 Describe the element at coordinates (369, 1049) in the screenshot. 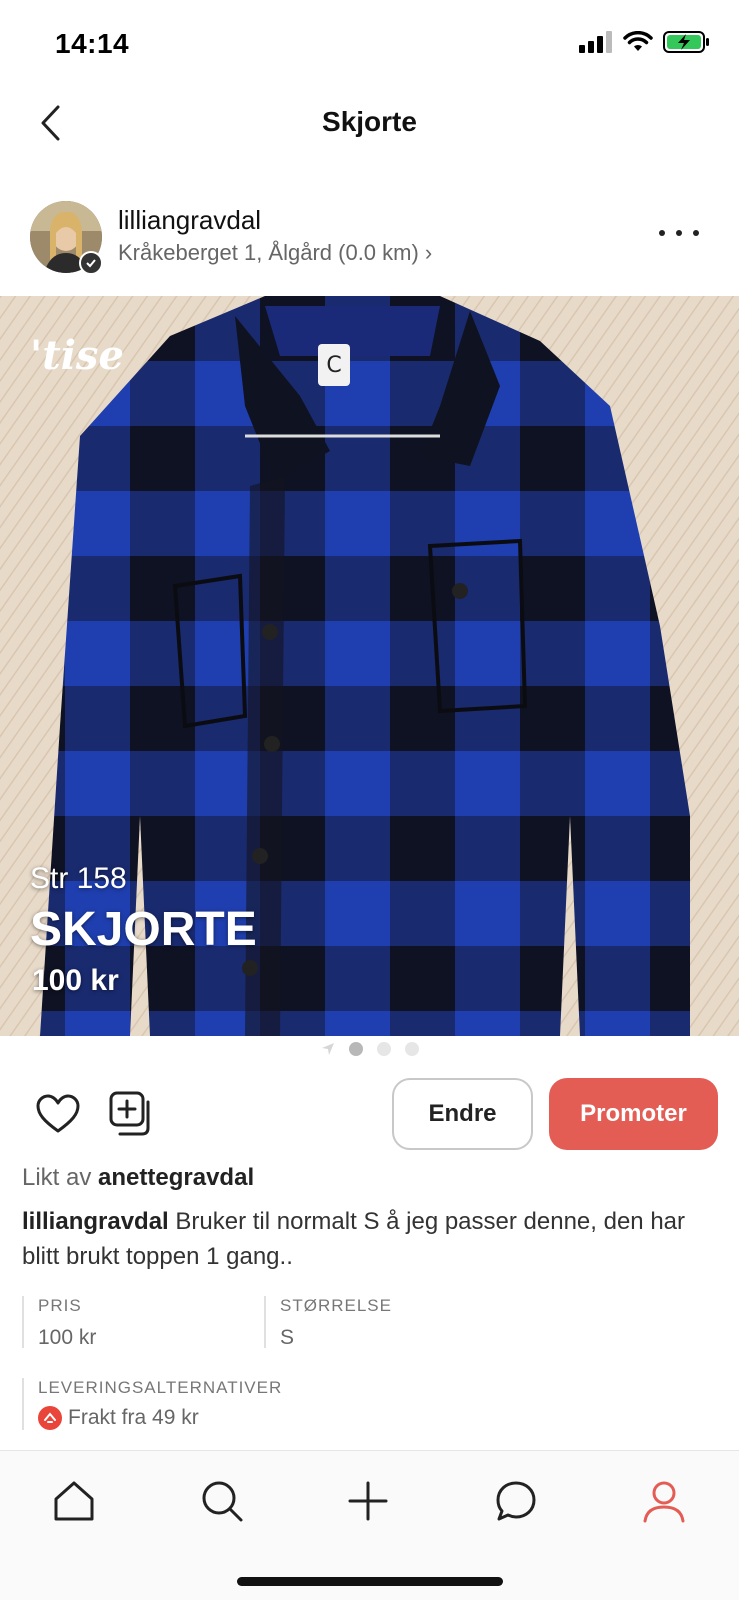

I see `image-pager` at that location.